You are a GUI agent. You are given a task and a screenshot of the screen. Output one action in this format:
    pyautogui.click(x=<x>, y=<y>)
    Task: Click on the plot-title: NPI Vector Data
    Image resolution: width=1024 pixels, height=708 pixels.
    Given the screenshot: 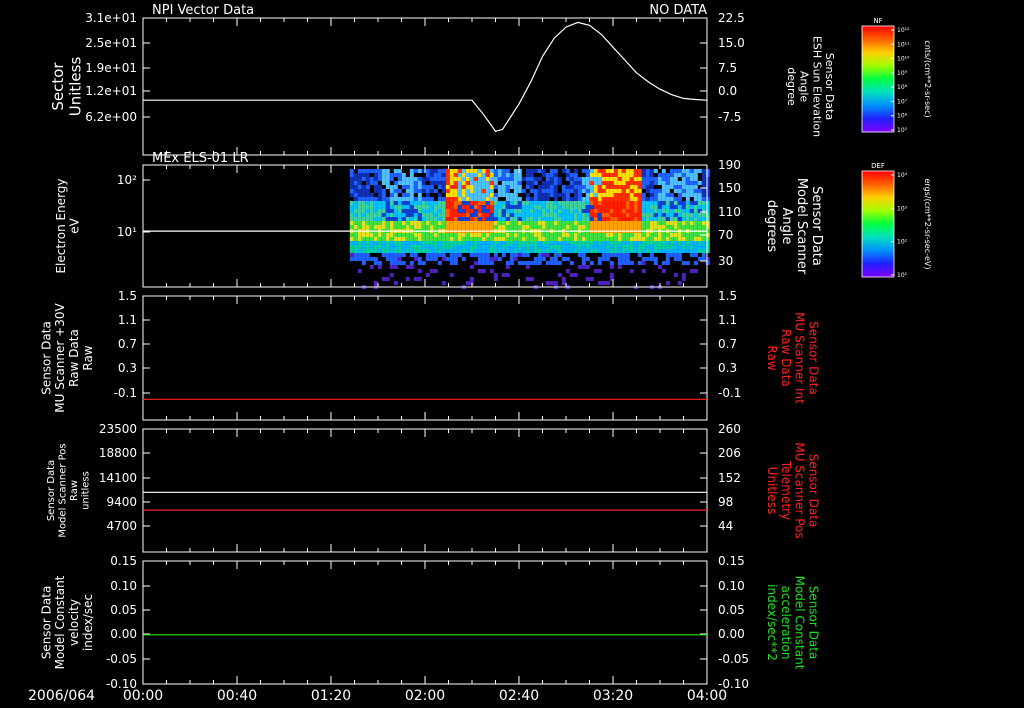 What is the action you would take?
    pyautogui.click(x=203, y=10)
    